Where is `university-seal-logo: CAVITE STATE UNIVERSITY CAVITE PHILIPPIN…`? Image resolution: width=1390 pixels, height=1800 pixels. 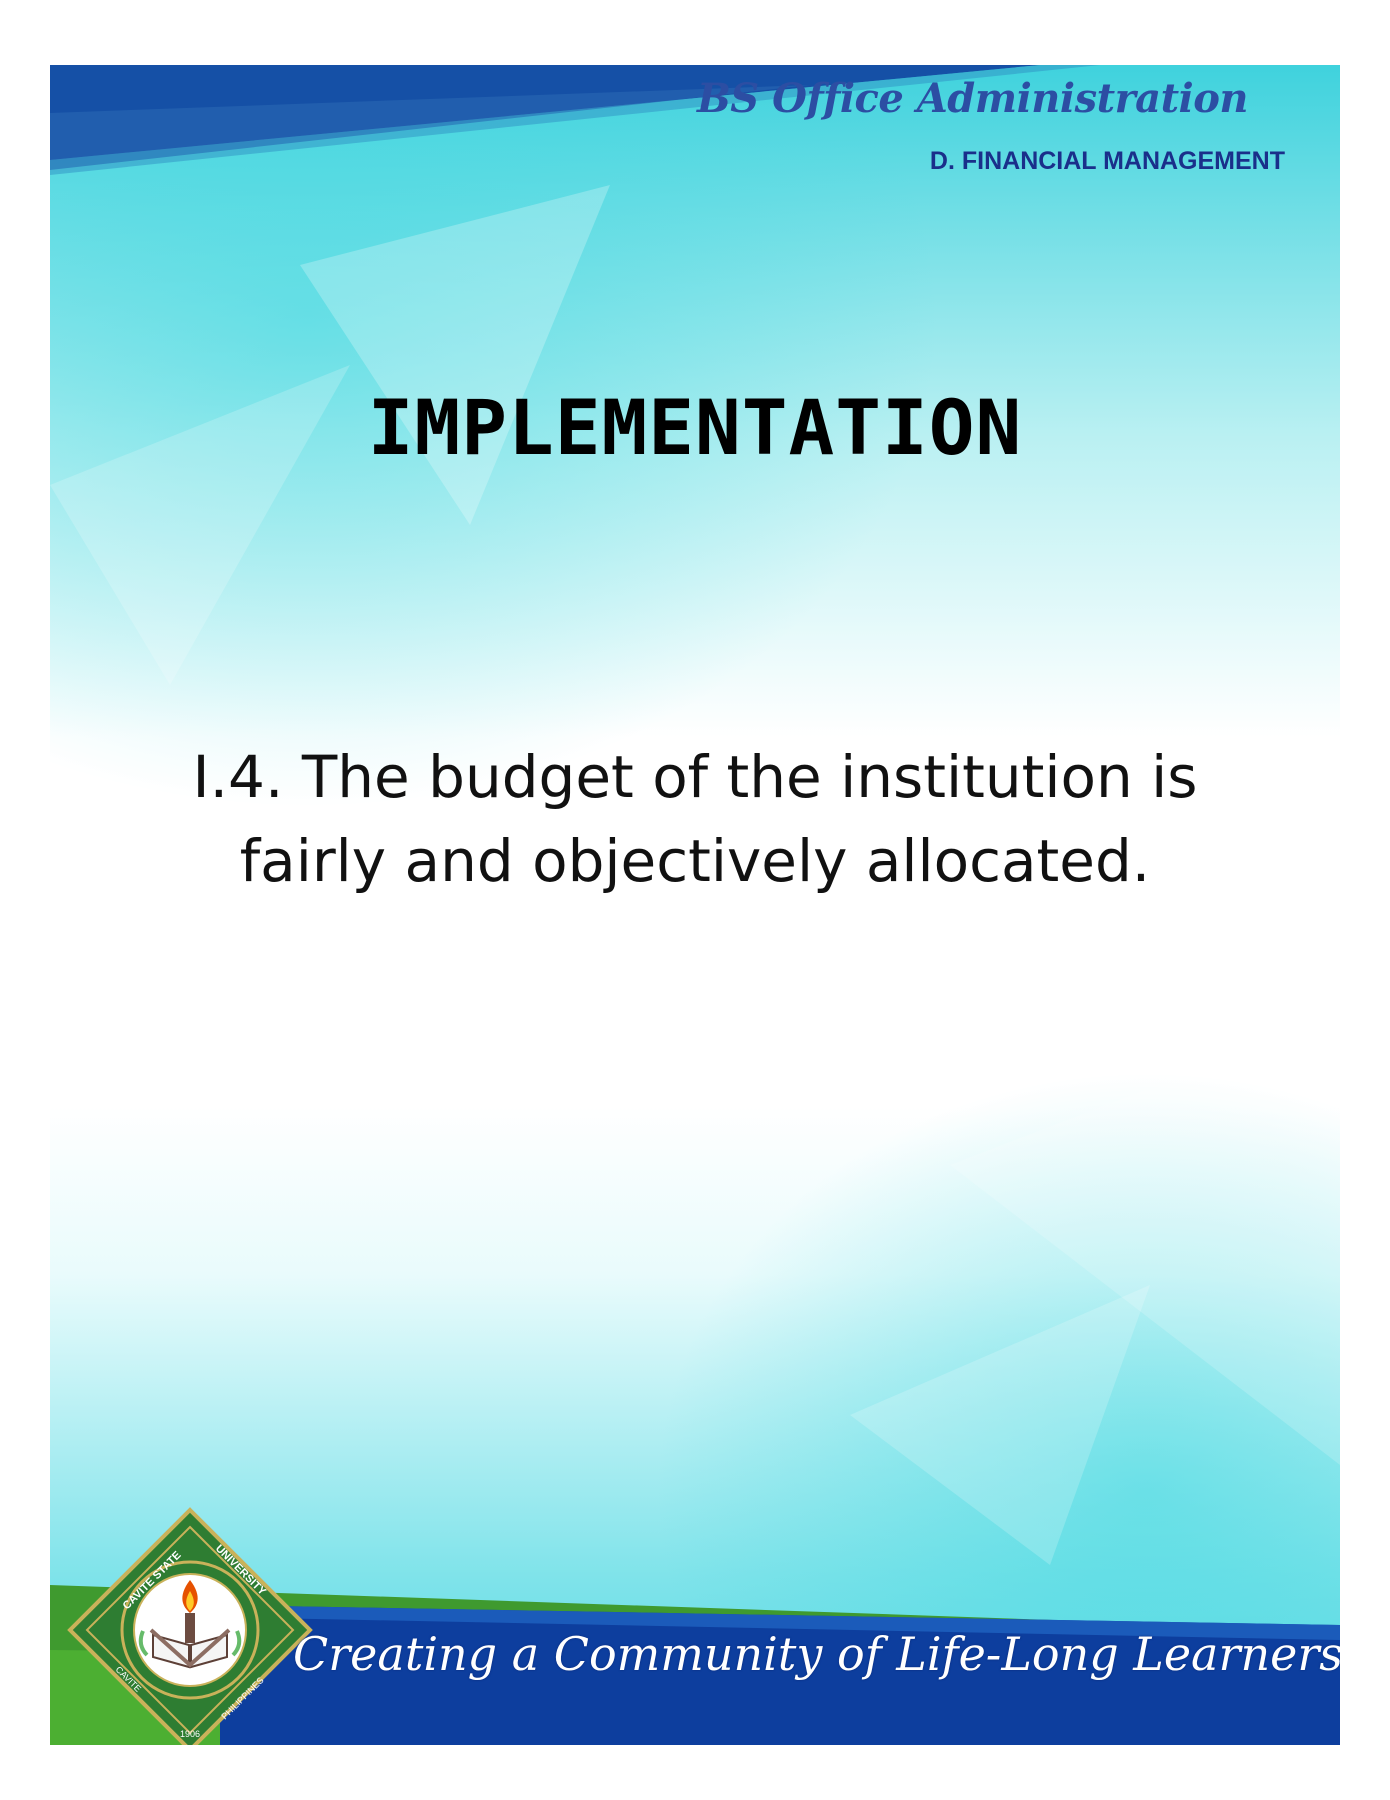
university-seal-logo: CAVITE STATE UNIVERSITY CAVITE PHILIPPIN… is located at coordinates (190, 1626).